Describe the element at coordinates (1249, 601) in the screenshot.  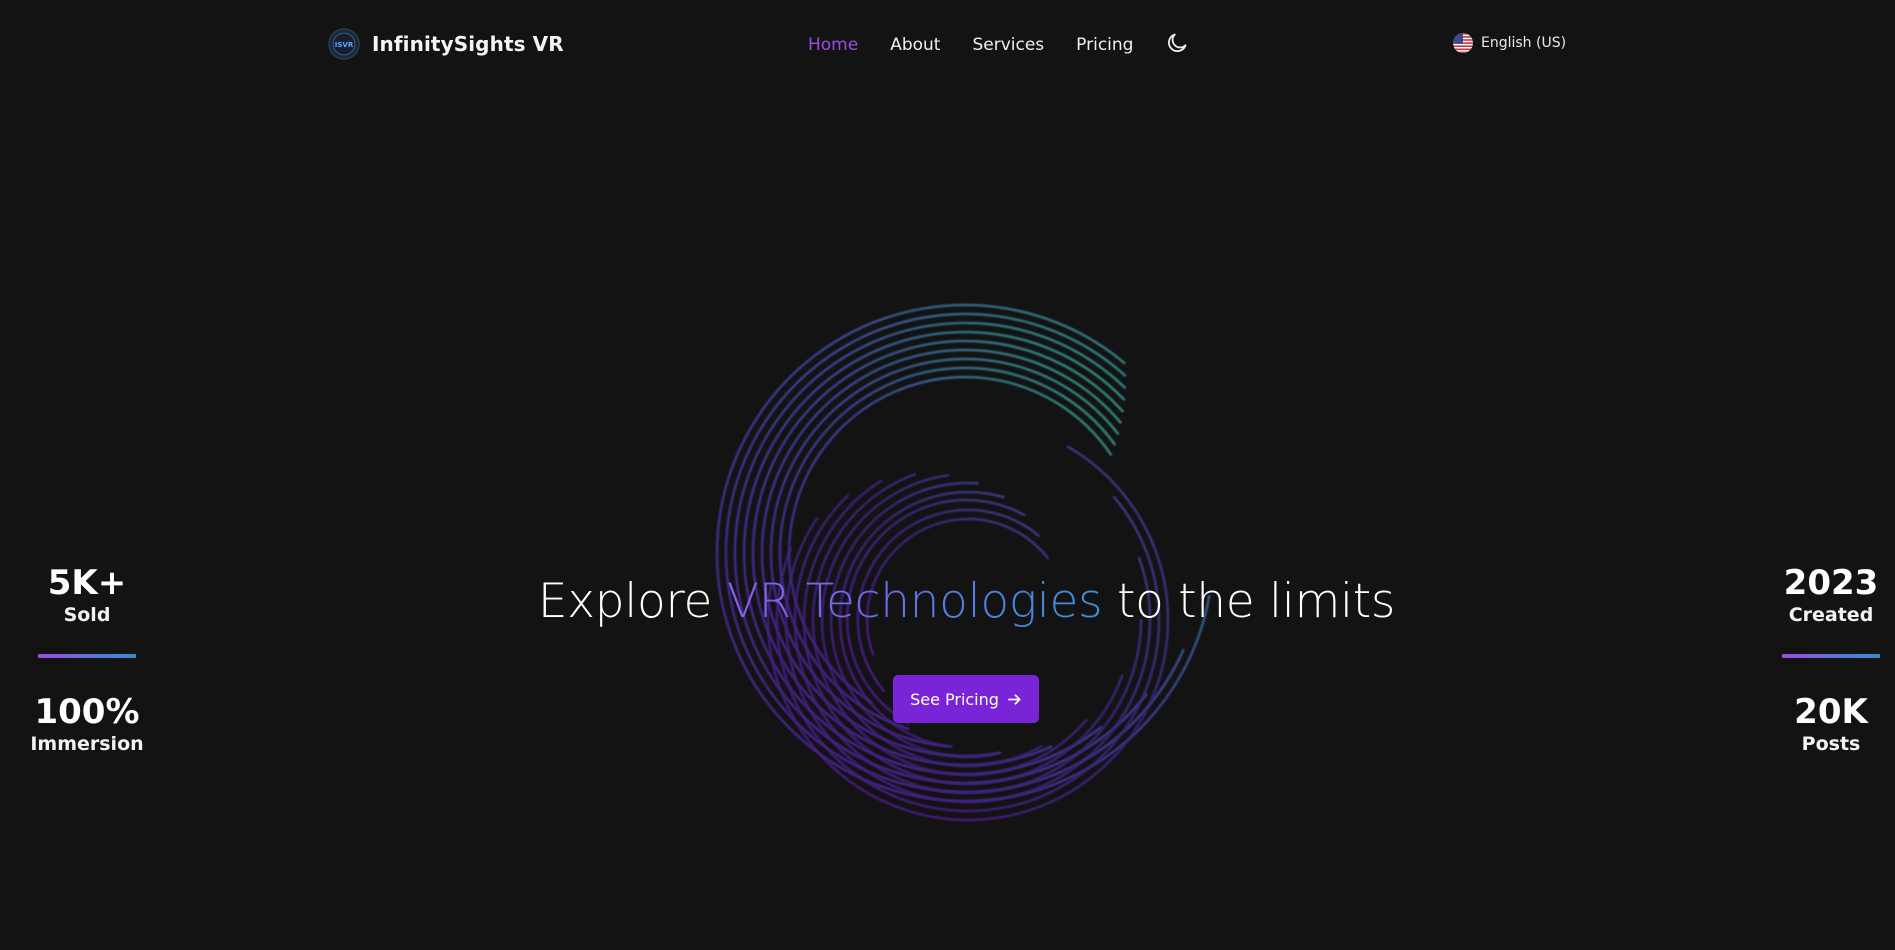
I see `headline-text-after: to the limits` at that location.